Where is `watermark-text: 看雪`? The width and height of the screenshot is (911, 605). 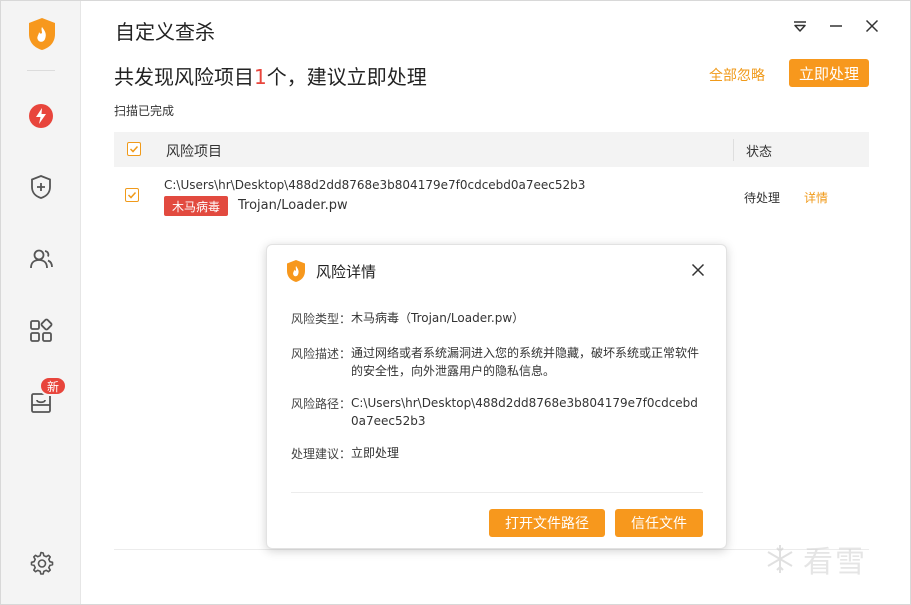 watermark-text: 看雪 is located at coordinates (835, 562).